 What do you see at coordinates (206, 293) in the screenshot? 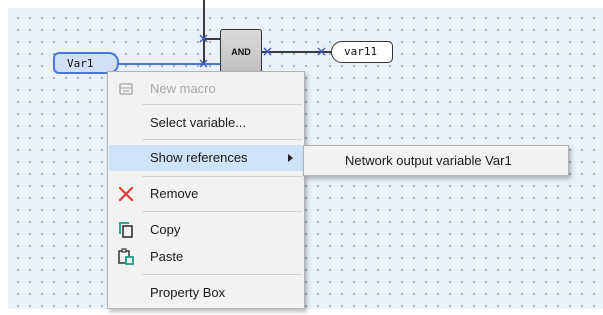
I see `menu-item-property-box: Property Box` at bounding box center [206, 293].